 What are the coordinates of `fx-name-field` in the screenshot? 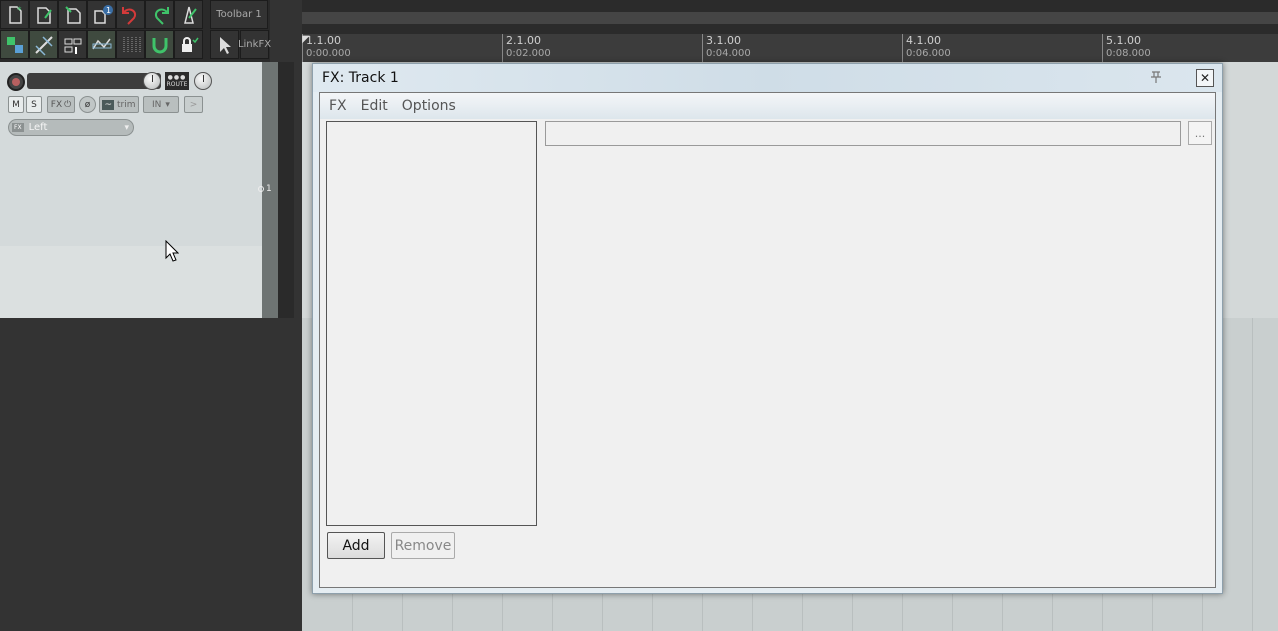 It's located at (863, 133).